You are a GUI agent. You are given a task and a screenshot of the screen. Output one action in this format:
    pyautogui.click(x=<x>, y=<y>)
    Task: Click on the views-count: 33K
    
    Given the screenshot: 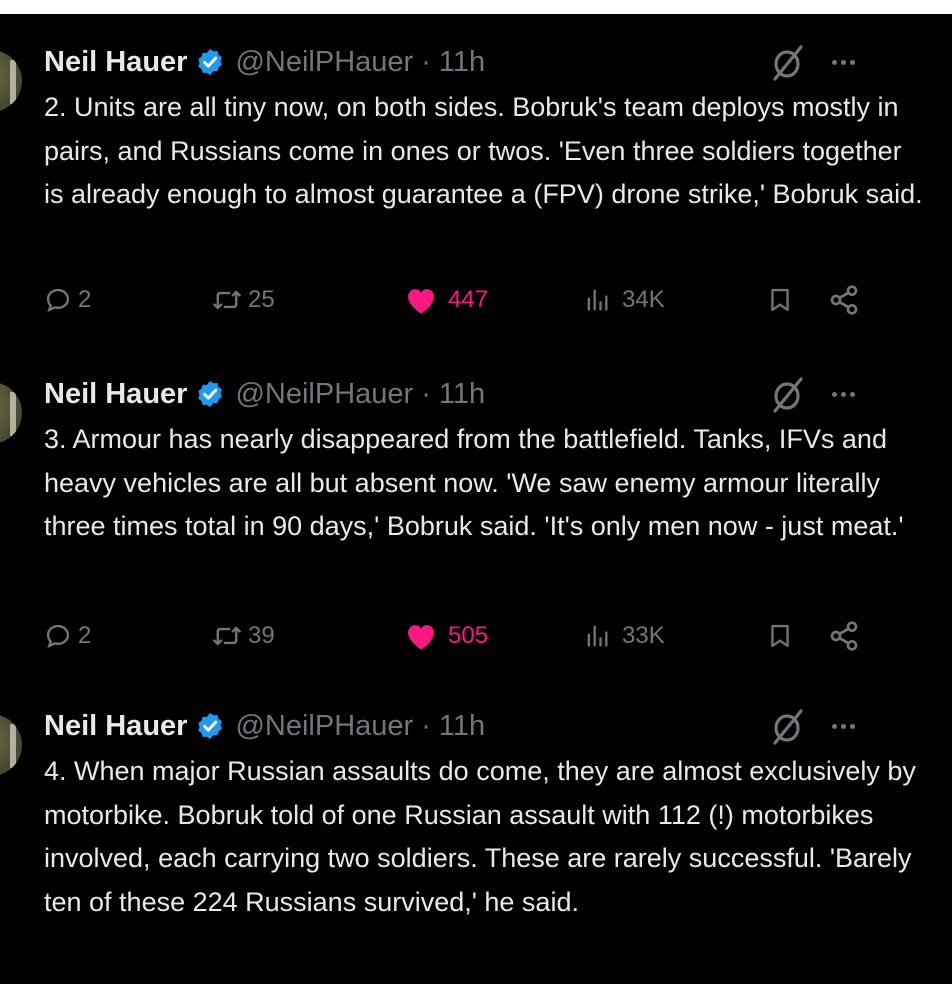 What is the action you would take?
    pyautogui.click(x=643, y=635)
    